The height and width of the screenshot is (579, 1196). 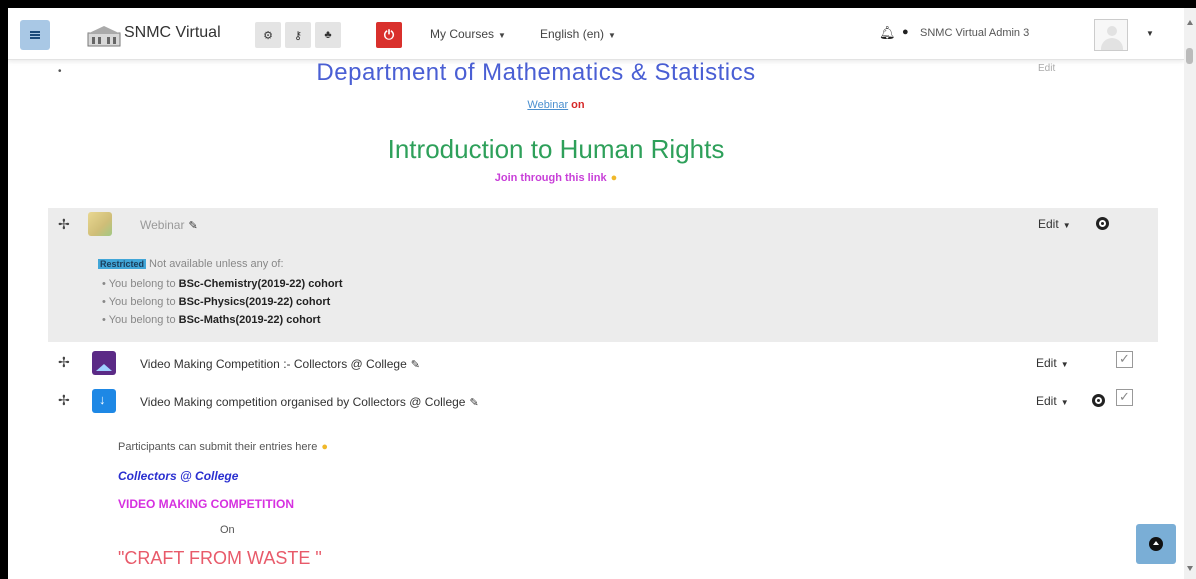 I want to click on description-org: Collectors @ College, so click(x=178, y=476).